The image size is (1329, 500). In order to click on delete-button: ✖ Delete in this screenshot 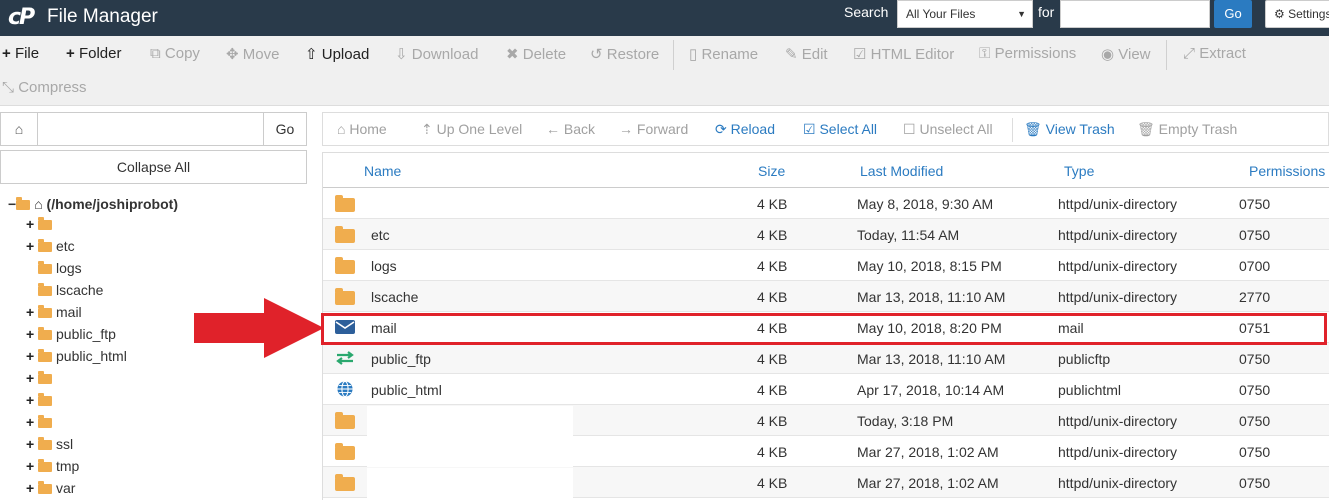, I will do `click(536, 54)`.